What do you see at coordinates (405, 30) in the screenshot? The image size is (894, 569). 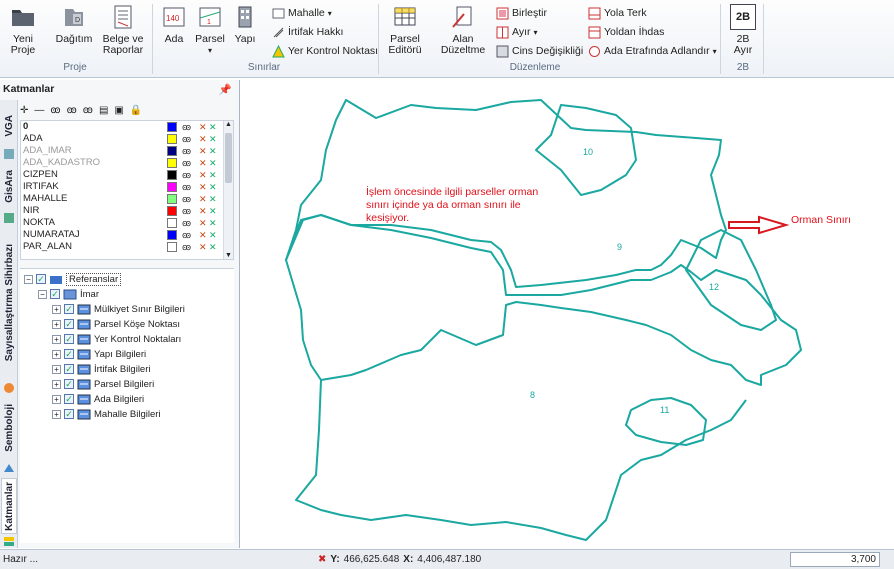 I see `parcel-editor-button: Parsel Editörü` at bounding box center [405, 30].